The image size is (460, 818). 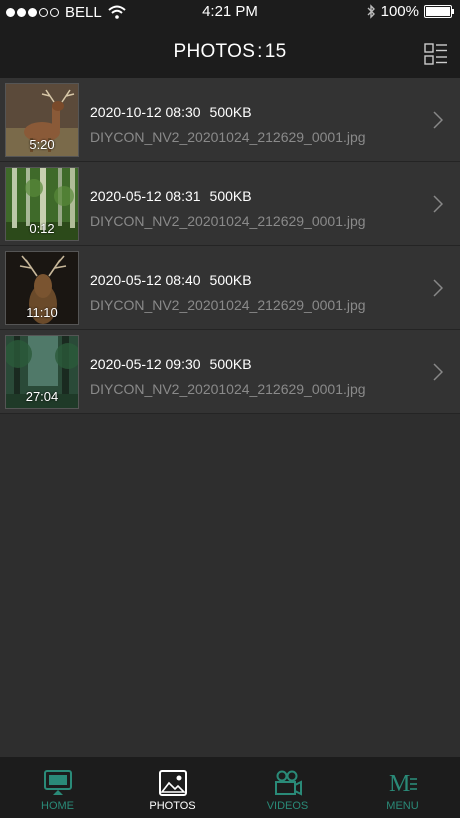 I want to click on photo-meta: 2020-05-12 08:31 500KB, so click(x=171, y=196).